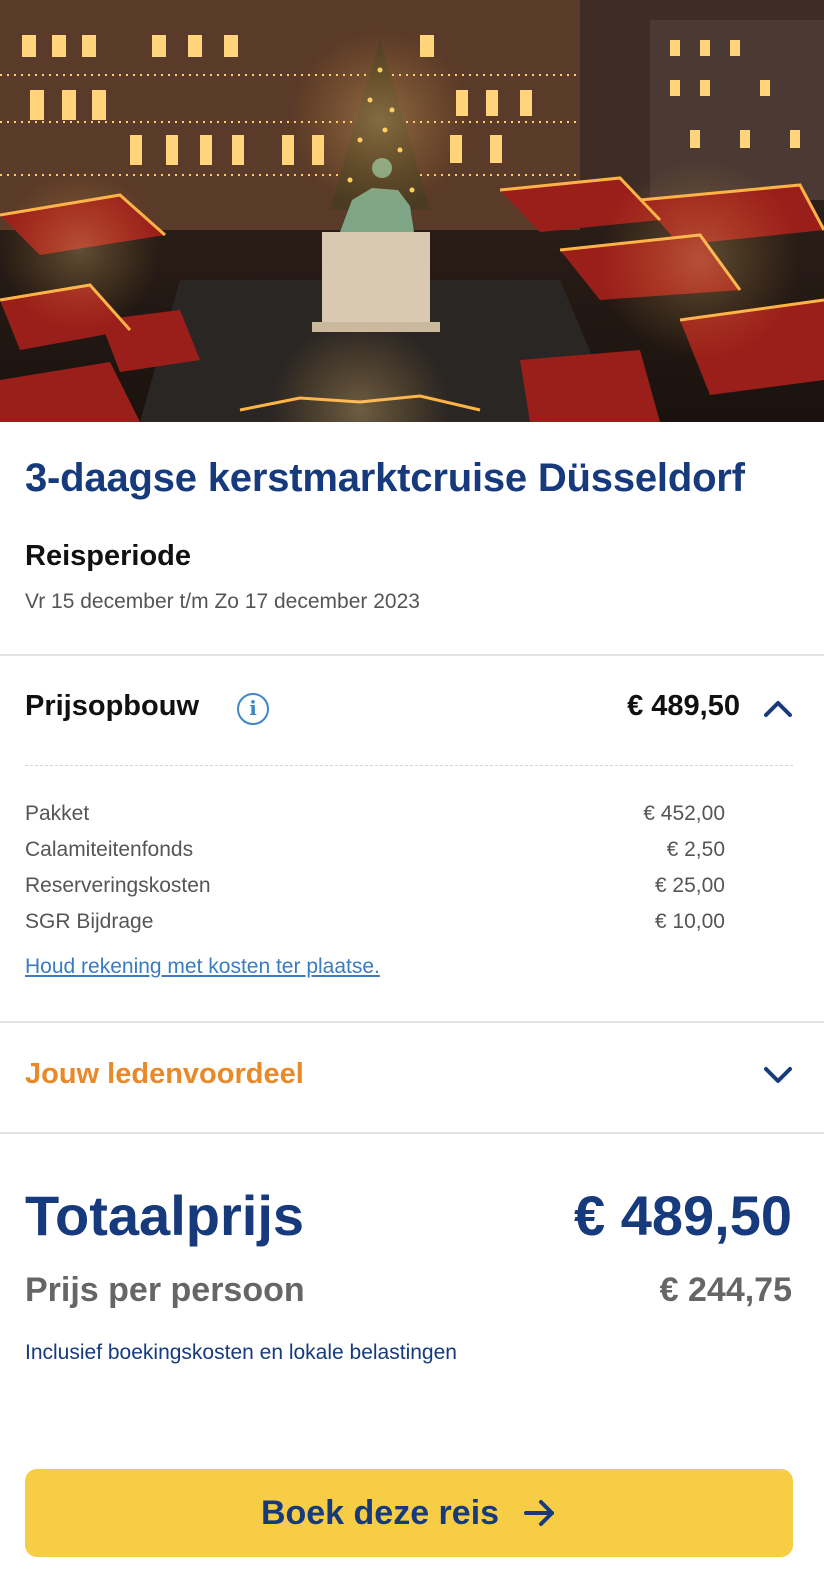 This screenshot has width=824, height=1572. I want to click on book-trip-label: Boek deze reis, so click(380, 1512).